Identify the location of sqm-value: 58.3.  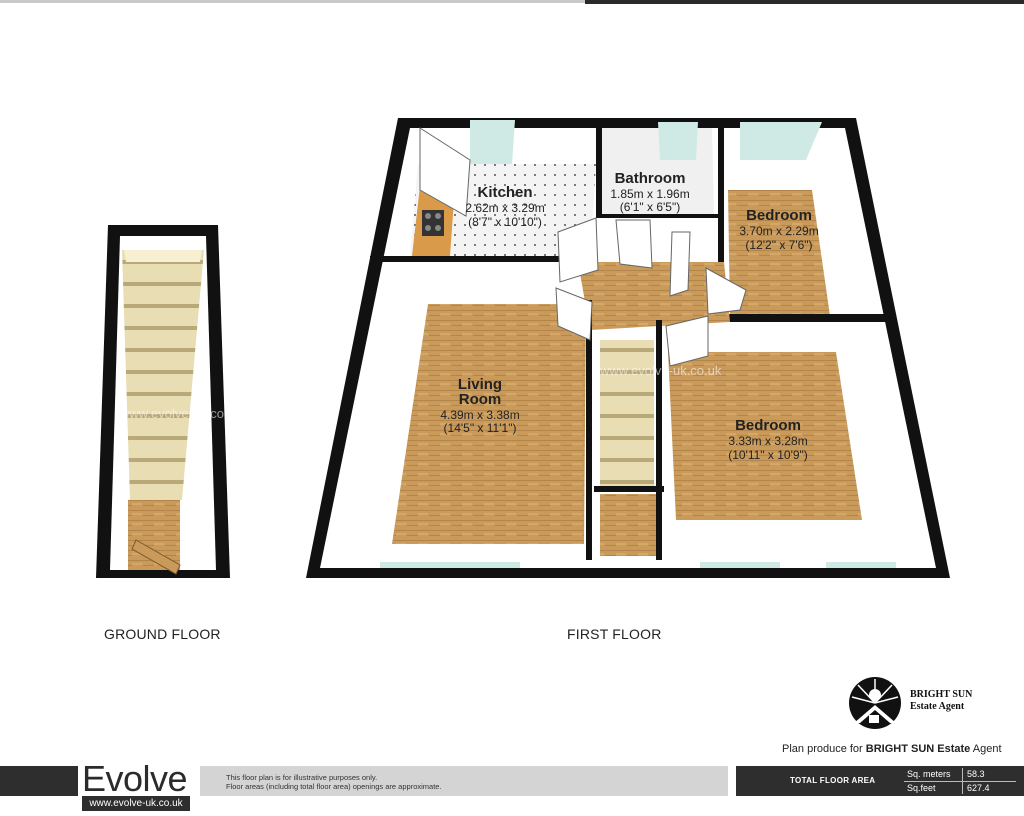
(976, 774).